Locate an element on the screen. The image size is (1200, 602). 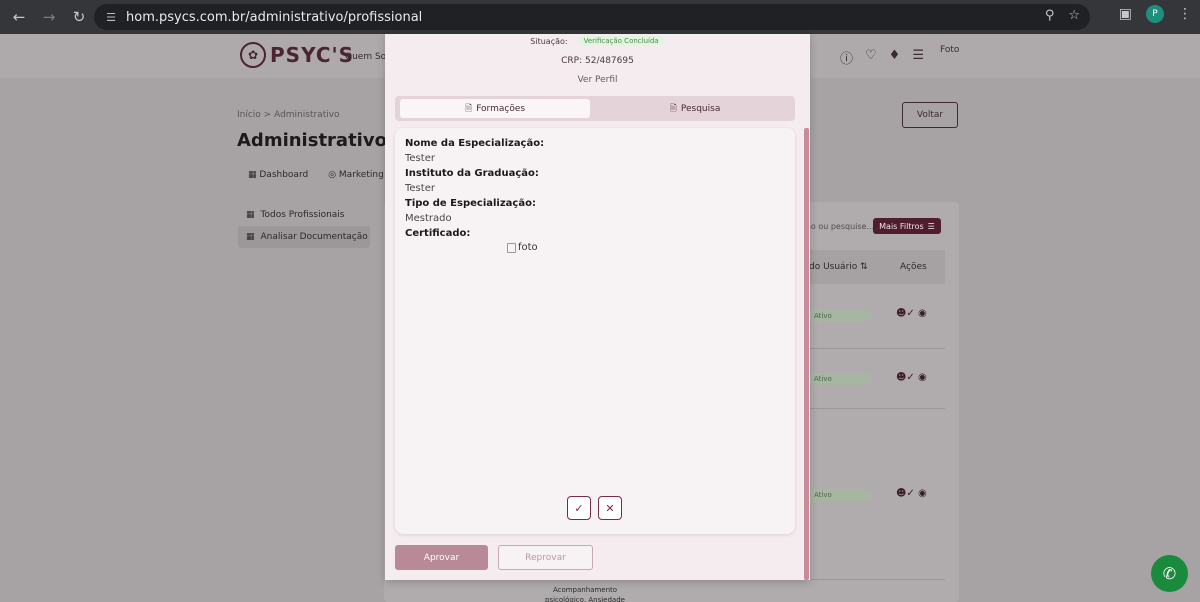
back-arrow-icon: ← is located at coordinates (19, 17).